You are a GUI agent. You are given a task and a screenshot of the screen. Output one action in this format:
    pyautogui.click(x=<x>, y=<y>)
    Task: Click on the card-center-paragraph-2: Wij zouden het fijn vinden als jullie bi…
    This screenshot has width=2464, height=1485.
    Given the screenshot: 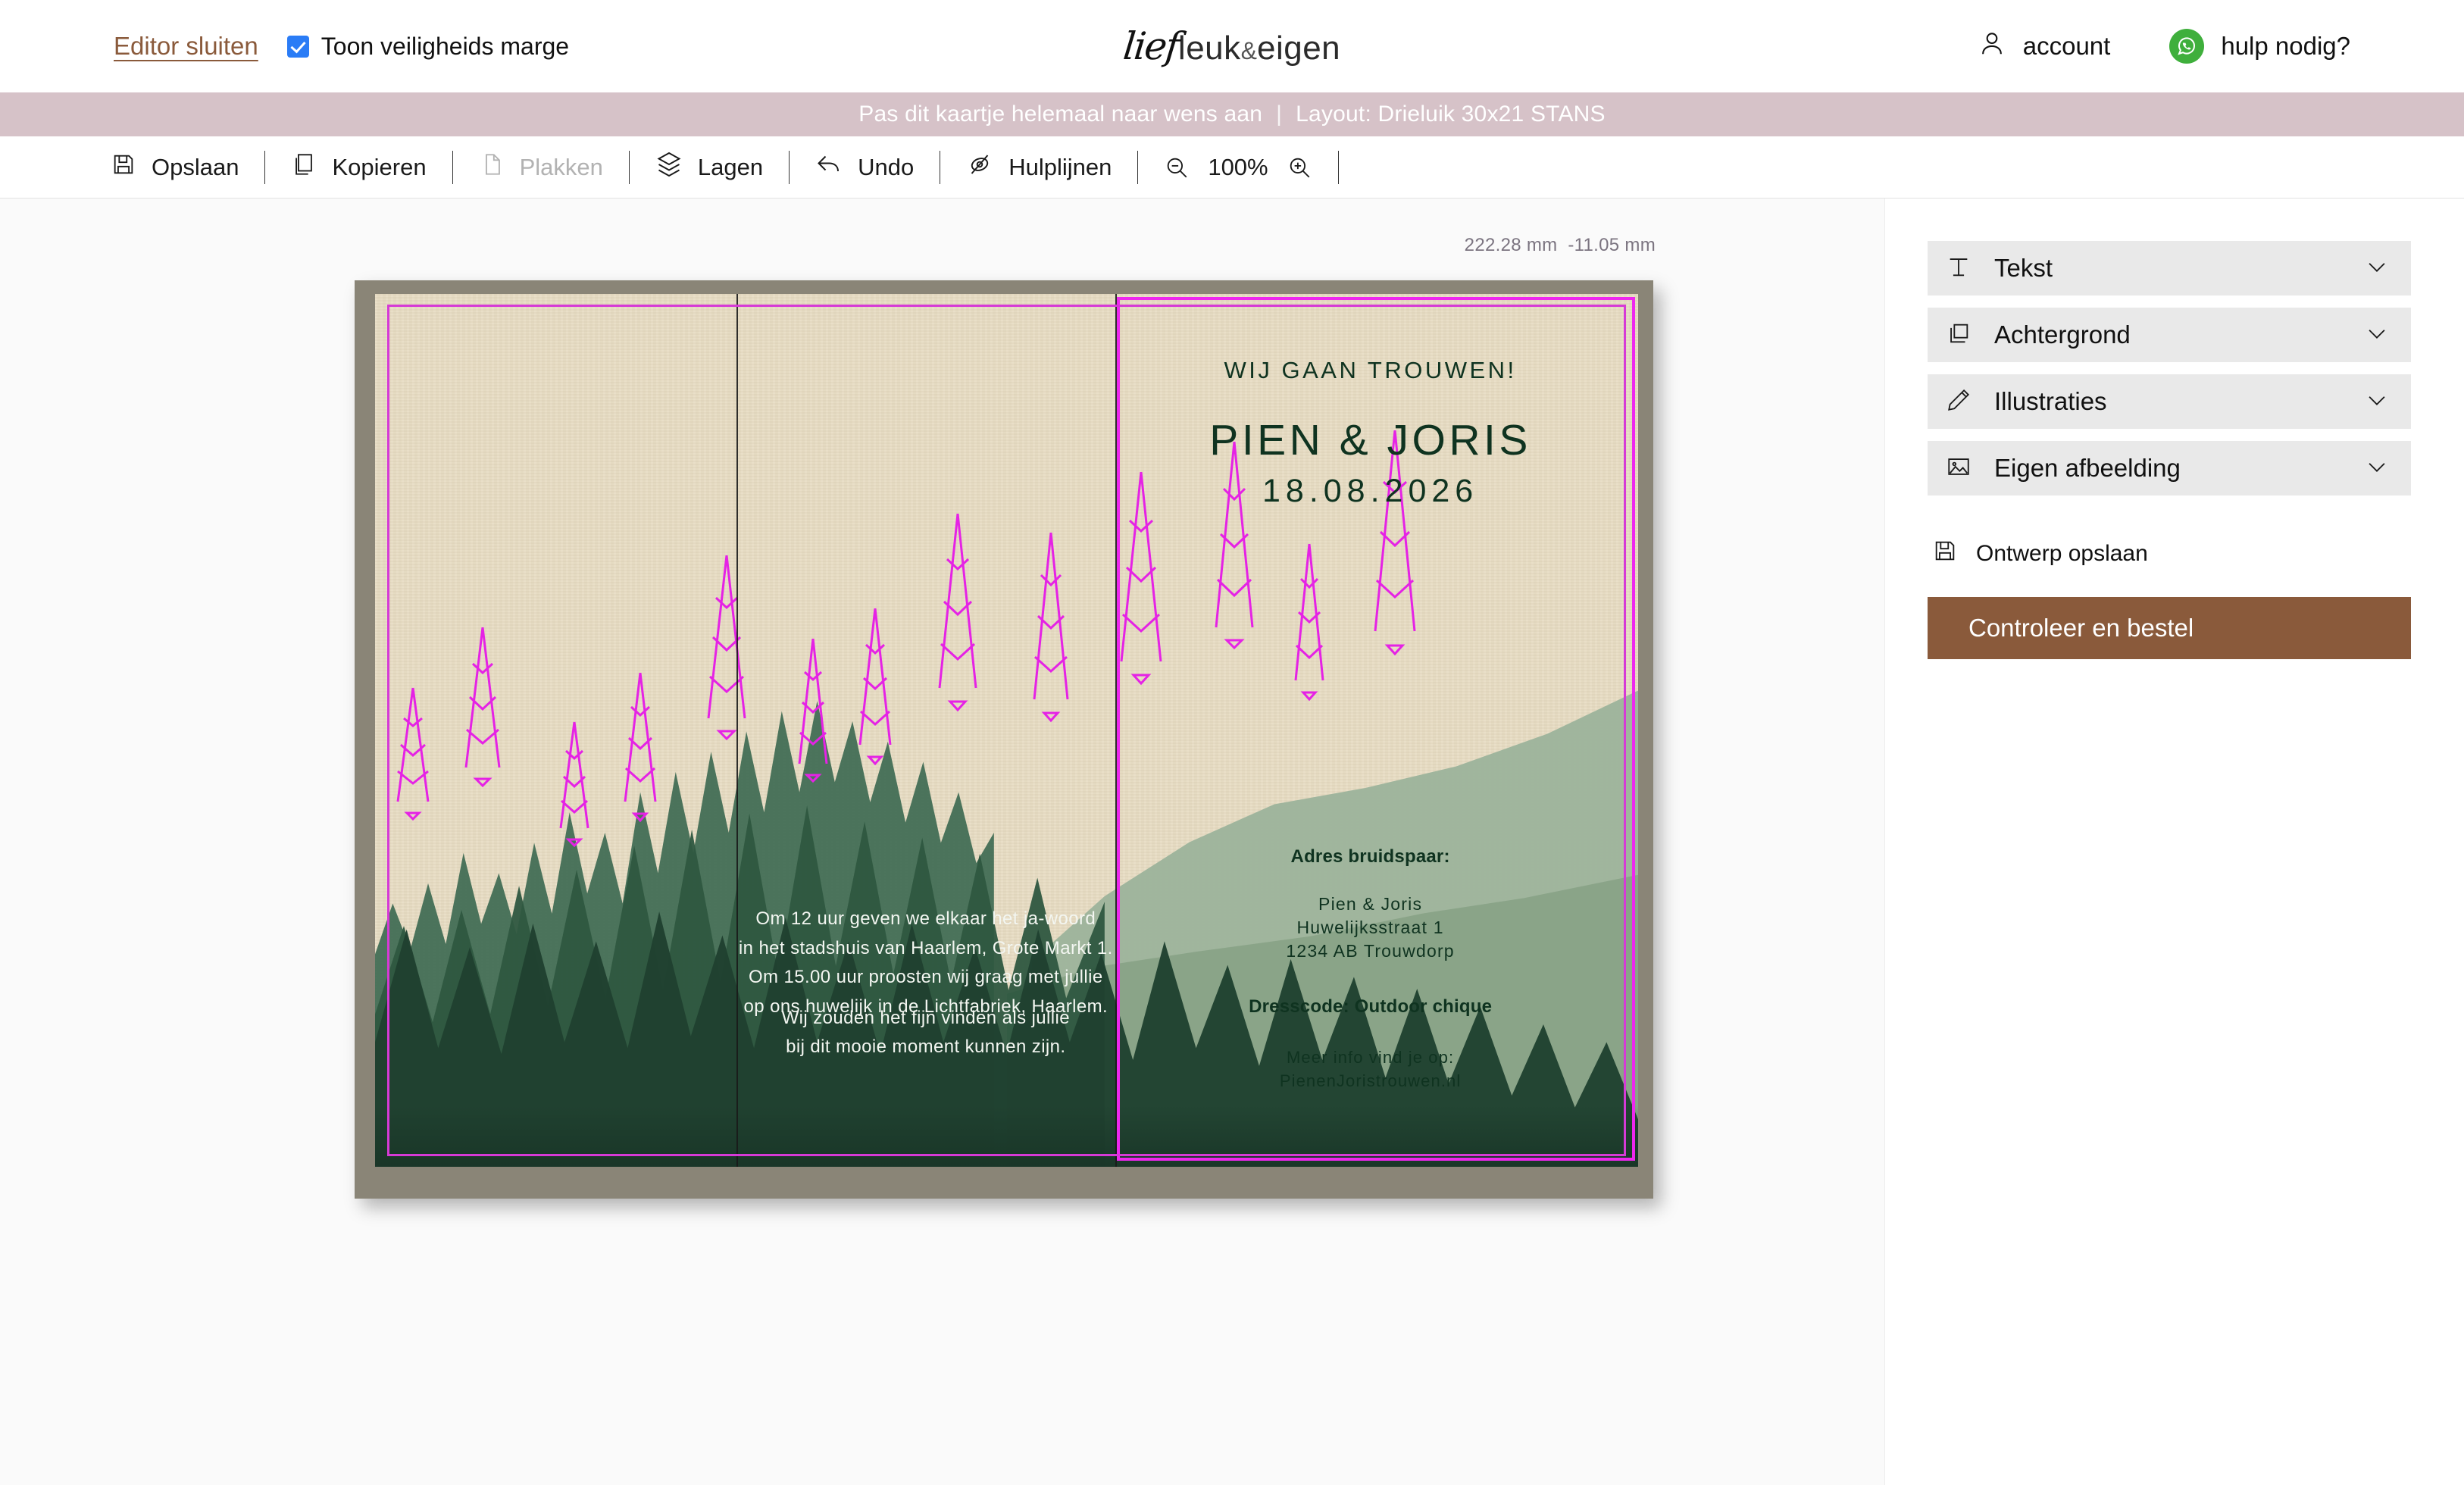 What is the action you would take?
    pyautogui.click(x=925, y=1033)
    